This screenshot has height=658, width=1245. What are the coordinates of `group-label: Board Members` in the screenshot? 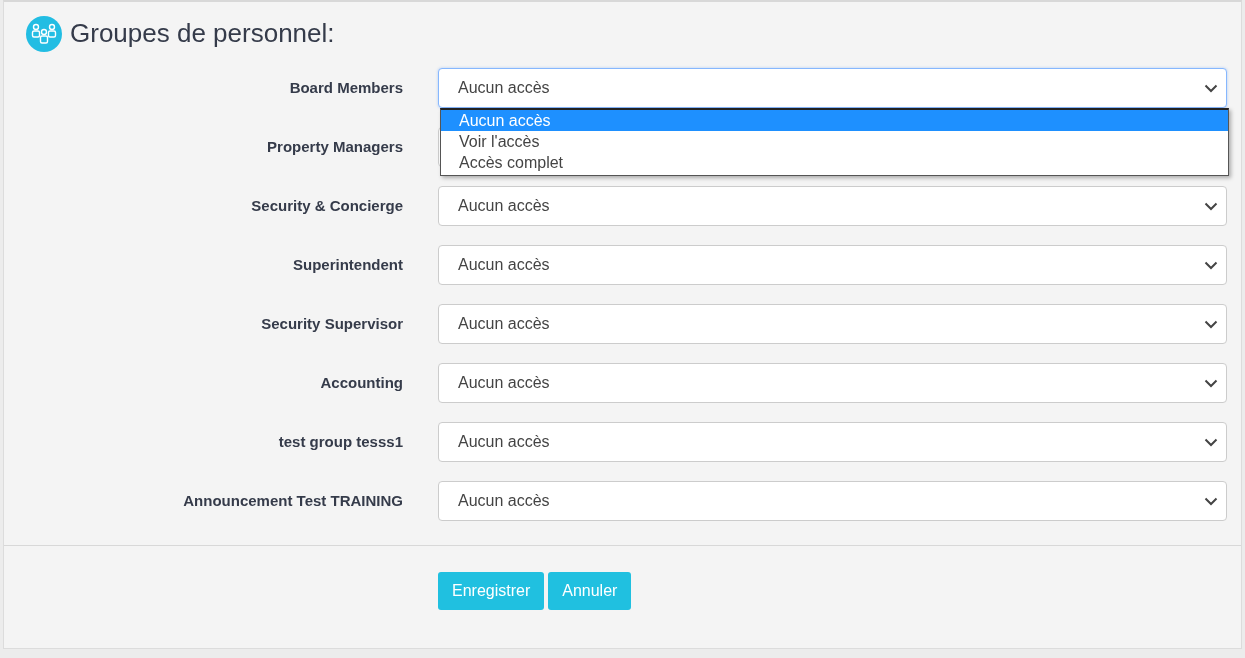 It's located at (345, 87).